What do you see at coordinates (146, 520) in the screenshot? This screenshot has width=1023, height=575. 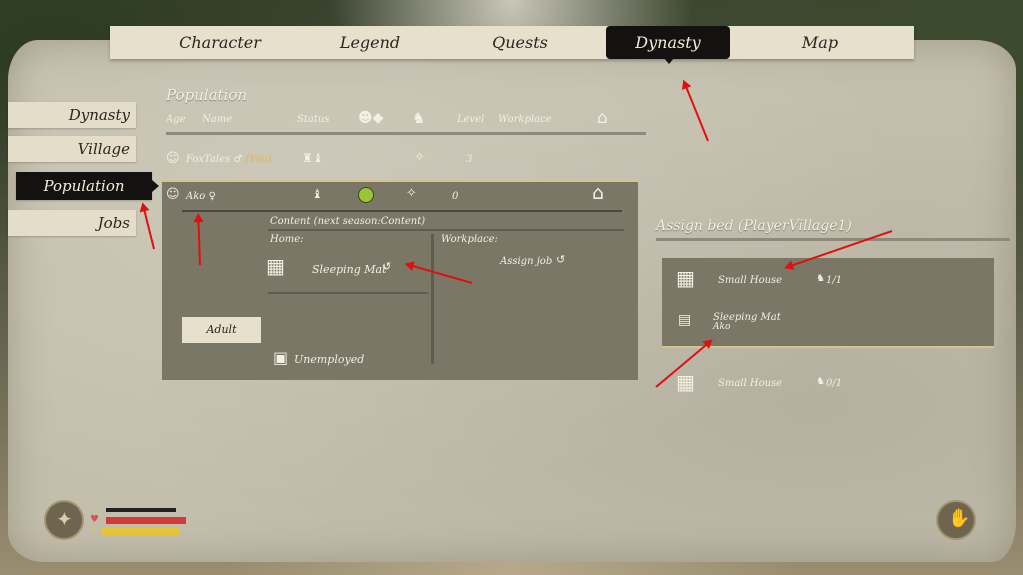 I see `health-bar` at bounding box center [146, 520].